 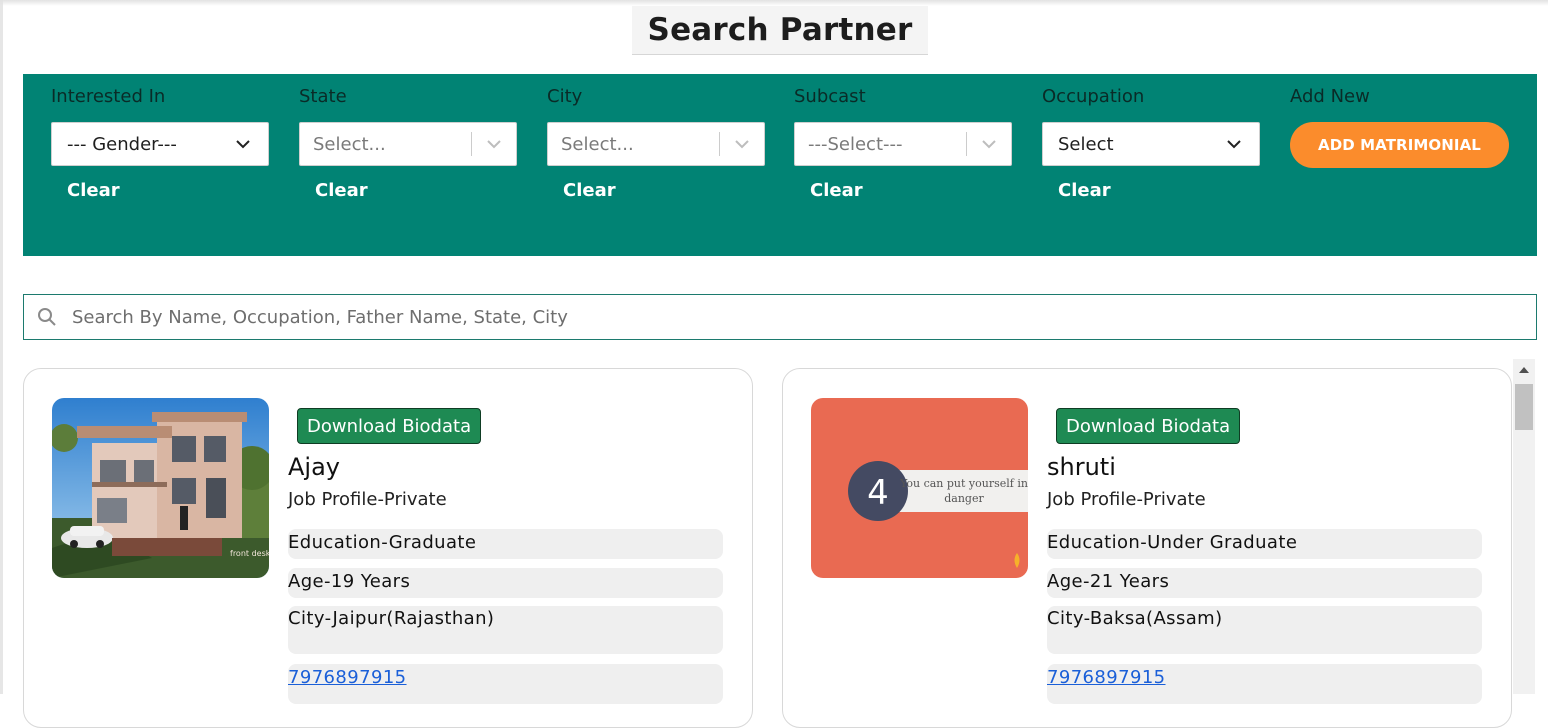 I want to click on filter-state: State Select... Clear, so click(x=409, y=165).